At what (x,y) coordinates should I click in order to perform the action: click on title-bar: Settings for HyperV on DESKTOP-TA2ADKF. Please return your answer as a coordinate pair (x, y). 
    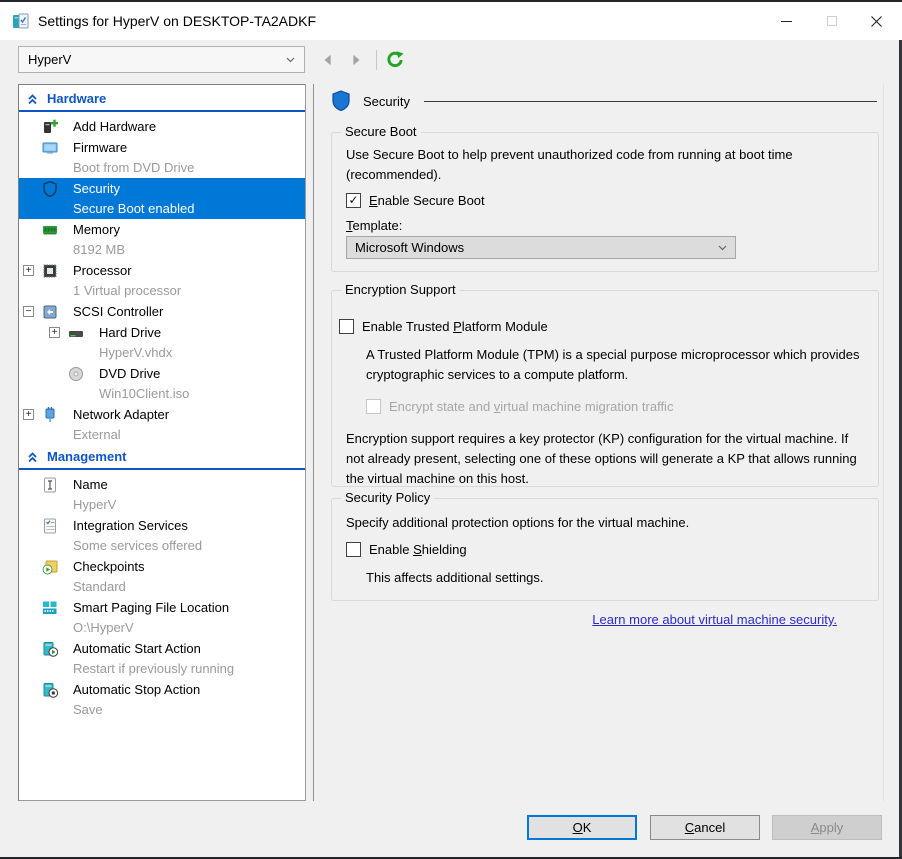
    Looking at the image, I should click on (451, 21).